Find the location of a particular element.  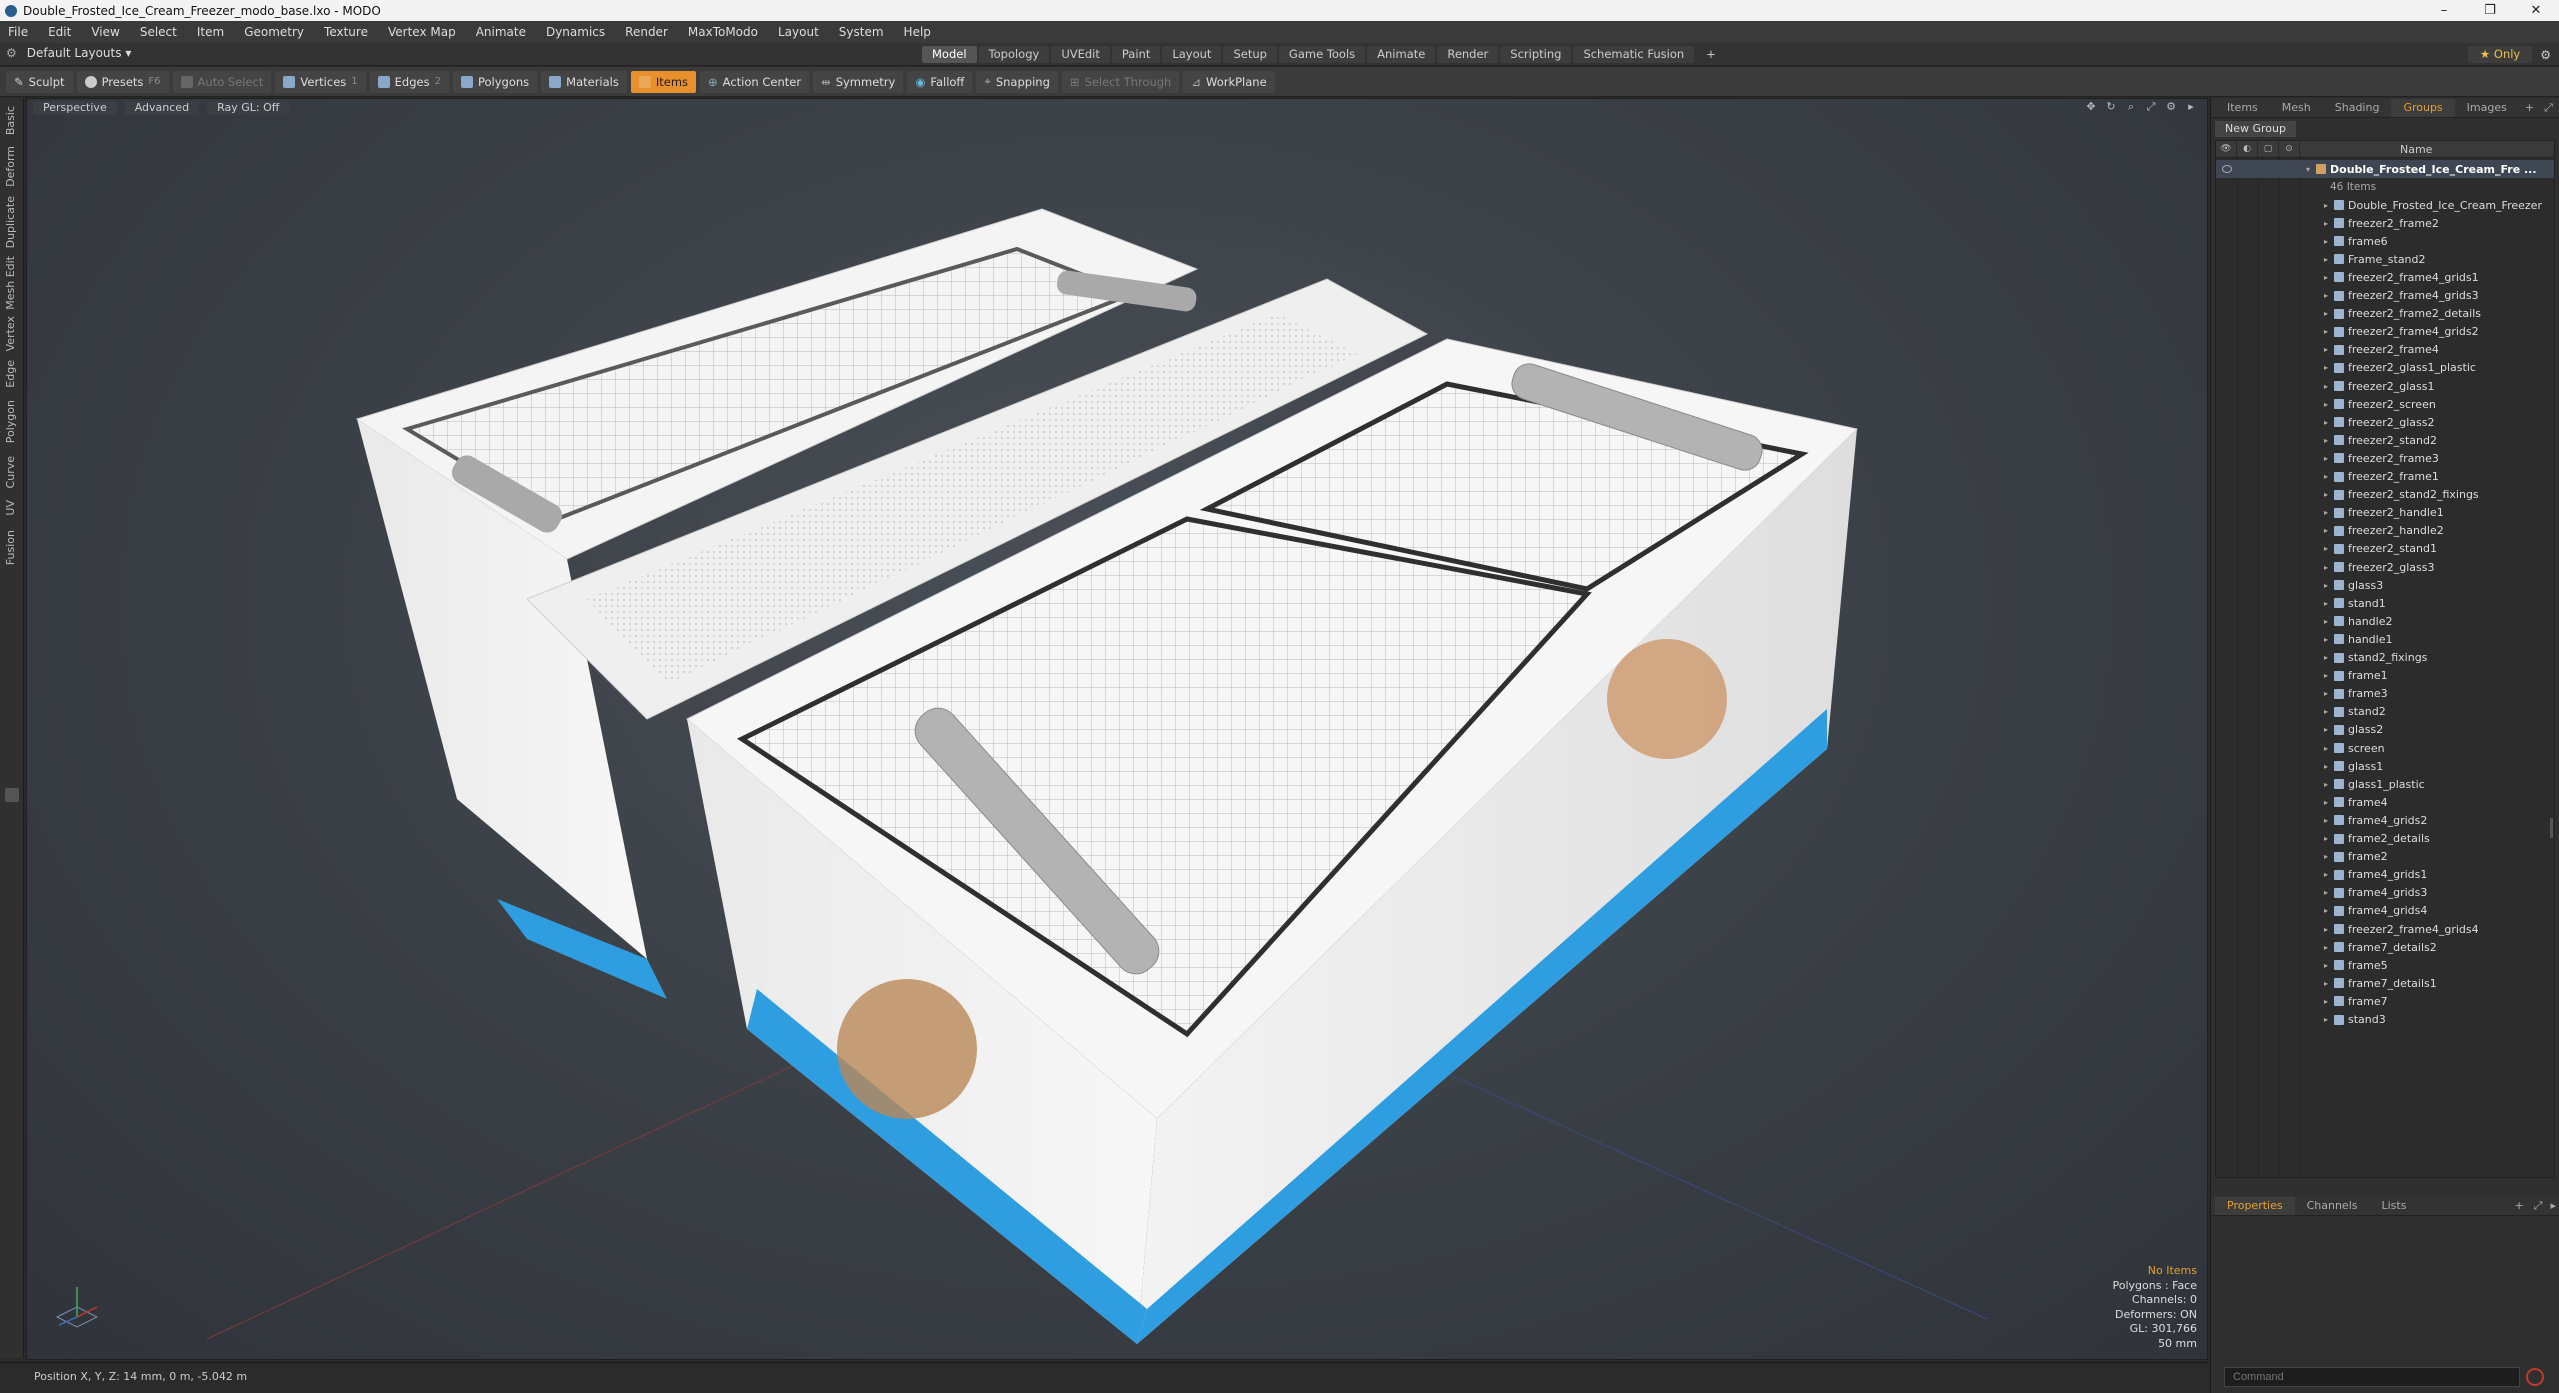

tree-item-row: ▸ freezer2_handle1 is located at coordinates (2385, 513).